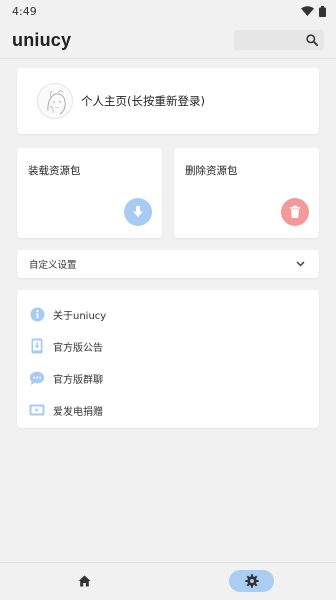  I want to click on bottom-nav, so click(168, 581).